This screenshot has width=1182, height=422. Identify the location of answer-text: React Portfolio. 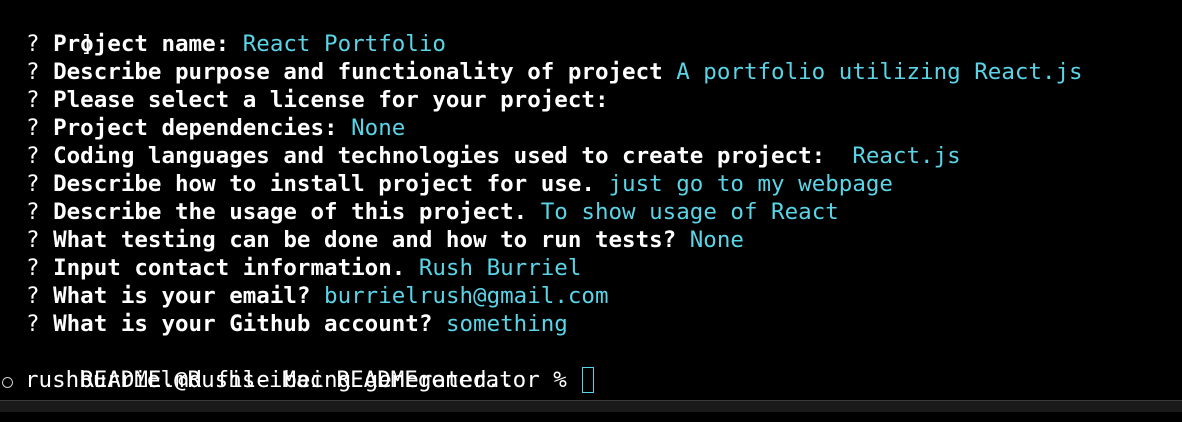
(344, 44).